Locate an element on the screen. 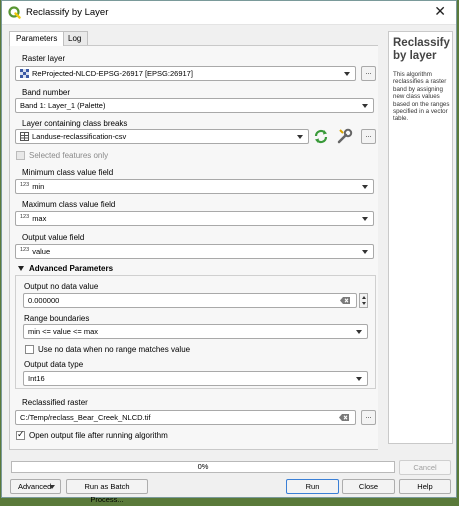  output-field-label: Output value field is located at coordinates (53, 237).